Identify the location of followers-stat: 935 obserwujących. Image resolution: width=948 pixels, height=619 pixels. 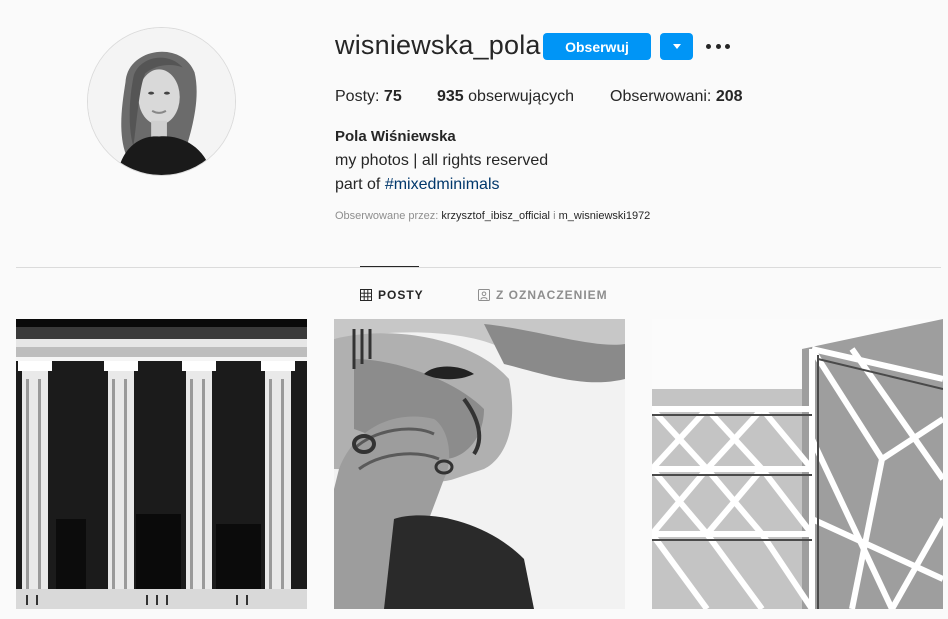
(505, 97).